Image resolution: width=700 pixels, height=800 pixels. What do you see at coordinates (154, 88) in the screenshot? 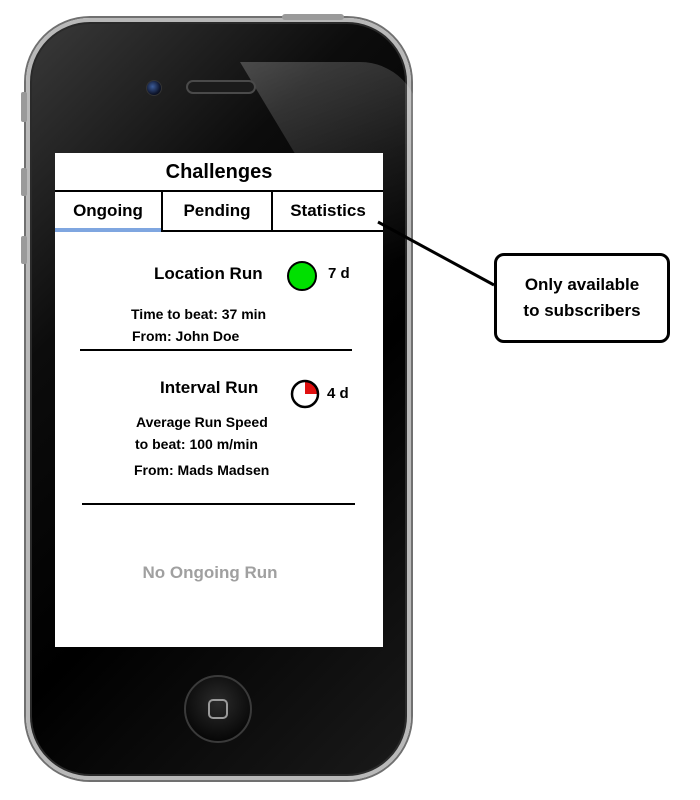
I see `front-camera` at bounding box center [154, 88].